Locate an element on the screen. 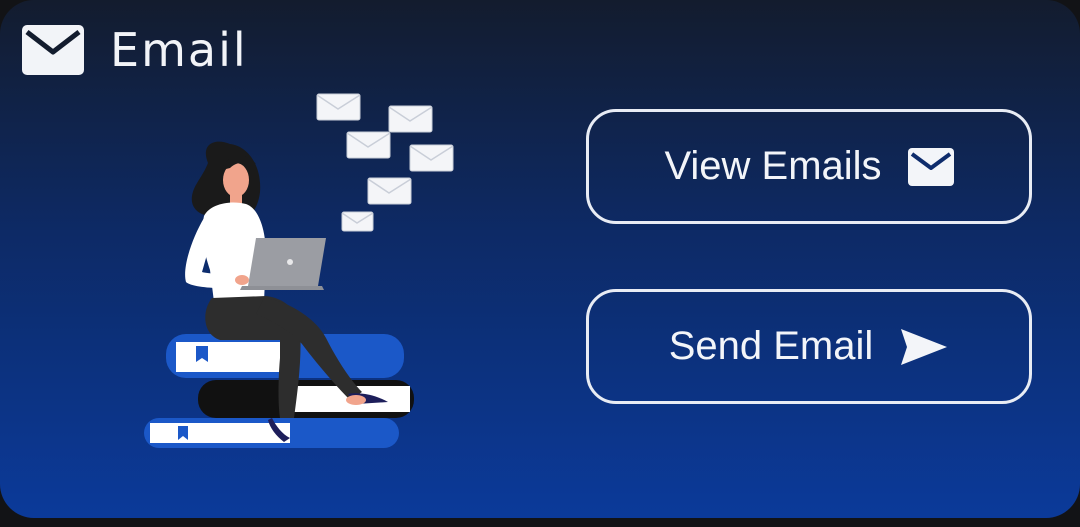 This screenshot has width=1080, height=527. card-header: Email is located at coordinates (135, 50).